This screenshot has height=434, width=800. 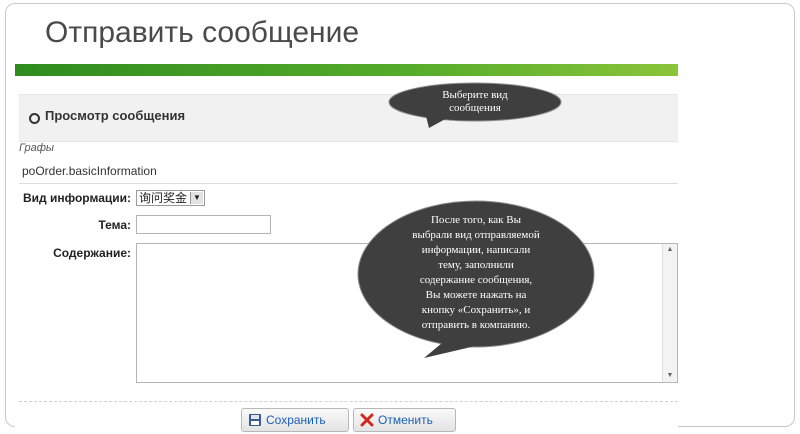 I want to click on cancel-button: Отменить, so click(x=404, y=420).